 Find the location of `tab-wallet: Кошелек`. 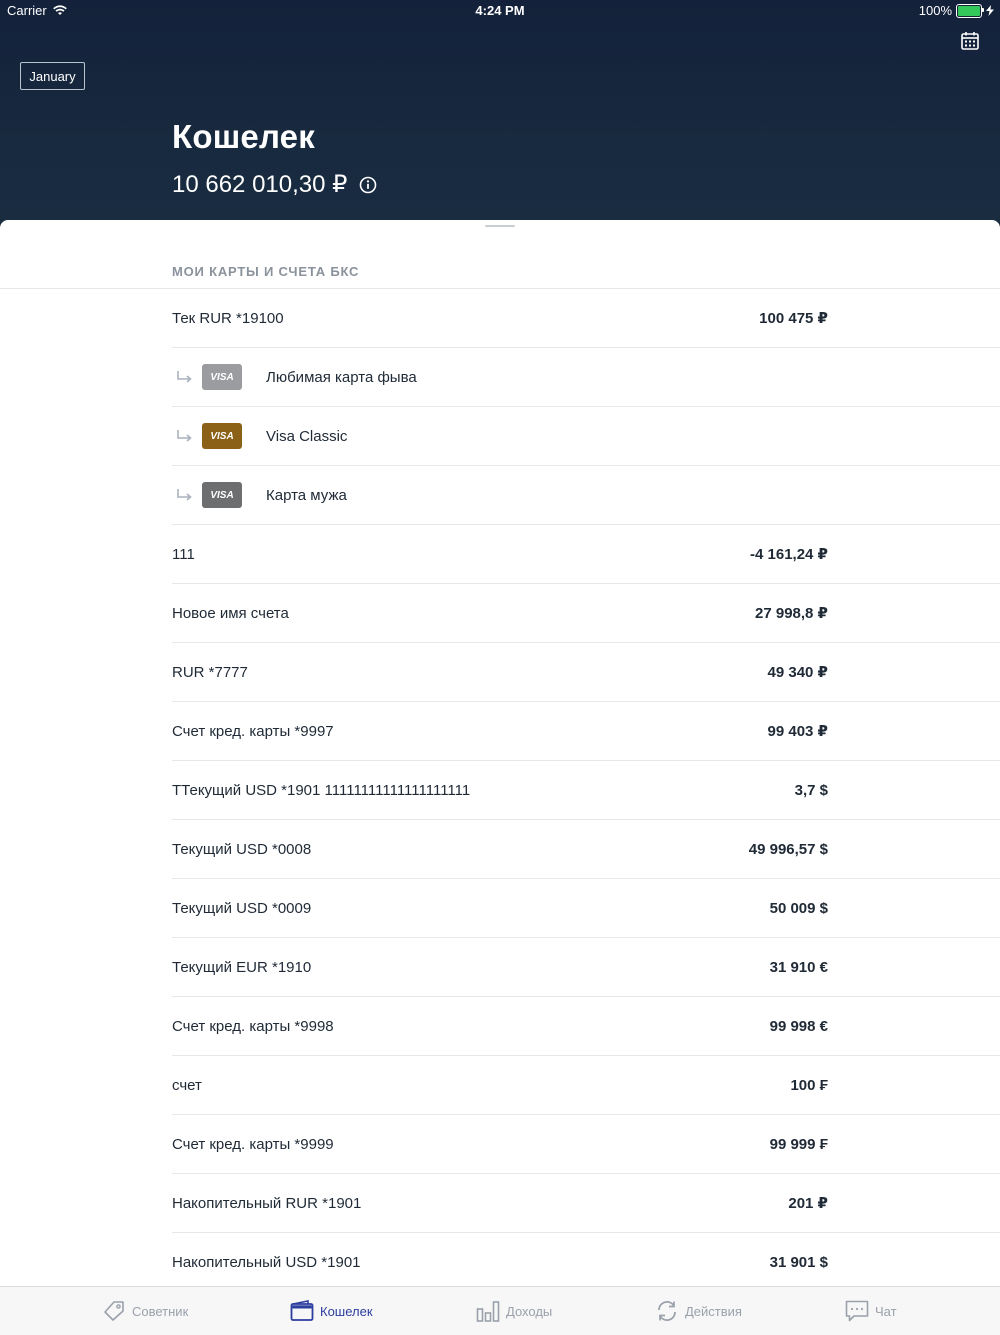

tab-wallet: Кошелек is located at coordinates (331, 1311).